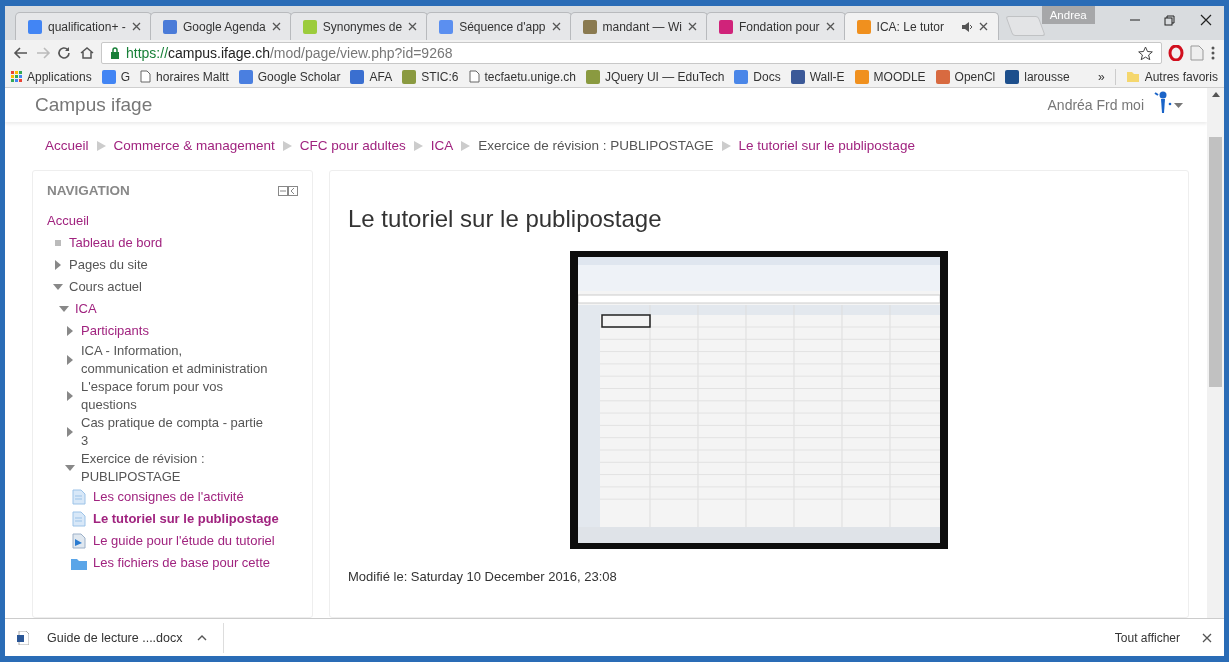 This screenshot has height=662, width=1229. What do you see at coordinates (87, 53) in the screenshot?
I see `home-icon` at bounding box center [87, 53].